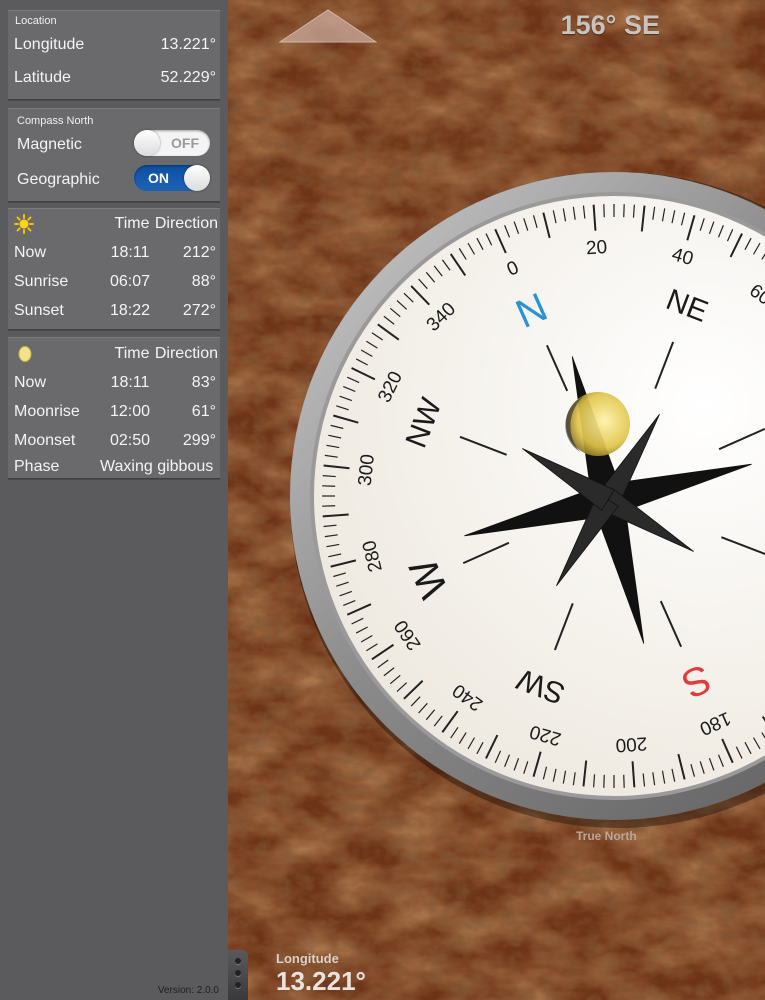 This screenshot has width=765, height=1000. What do you see at coordinates (199, 440) in the screenshot?
I see `moon-row-direction: 299°` at bounding box center [199, 440].